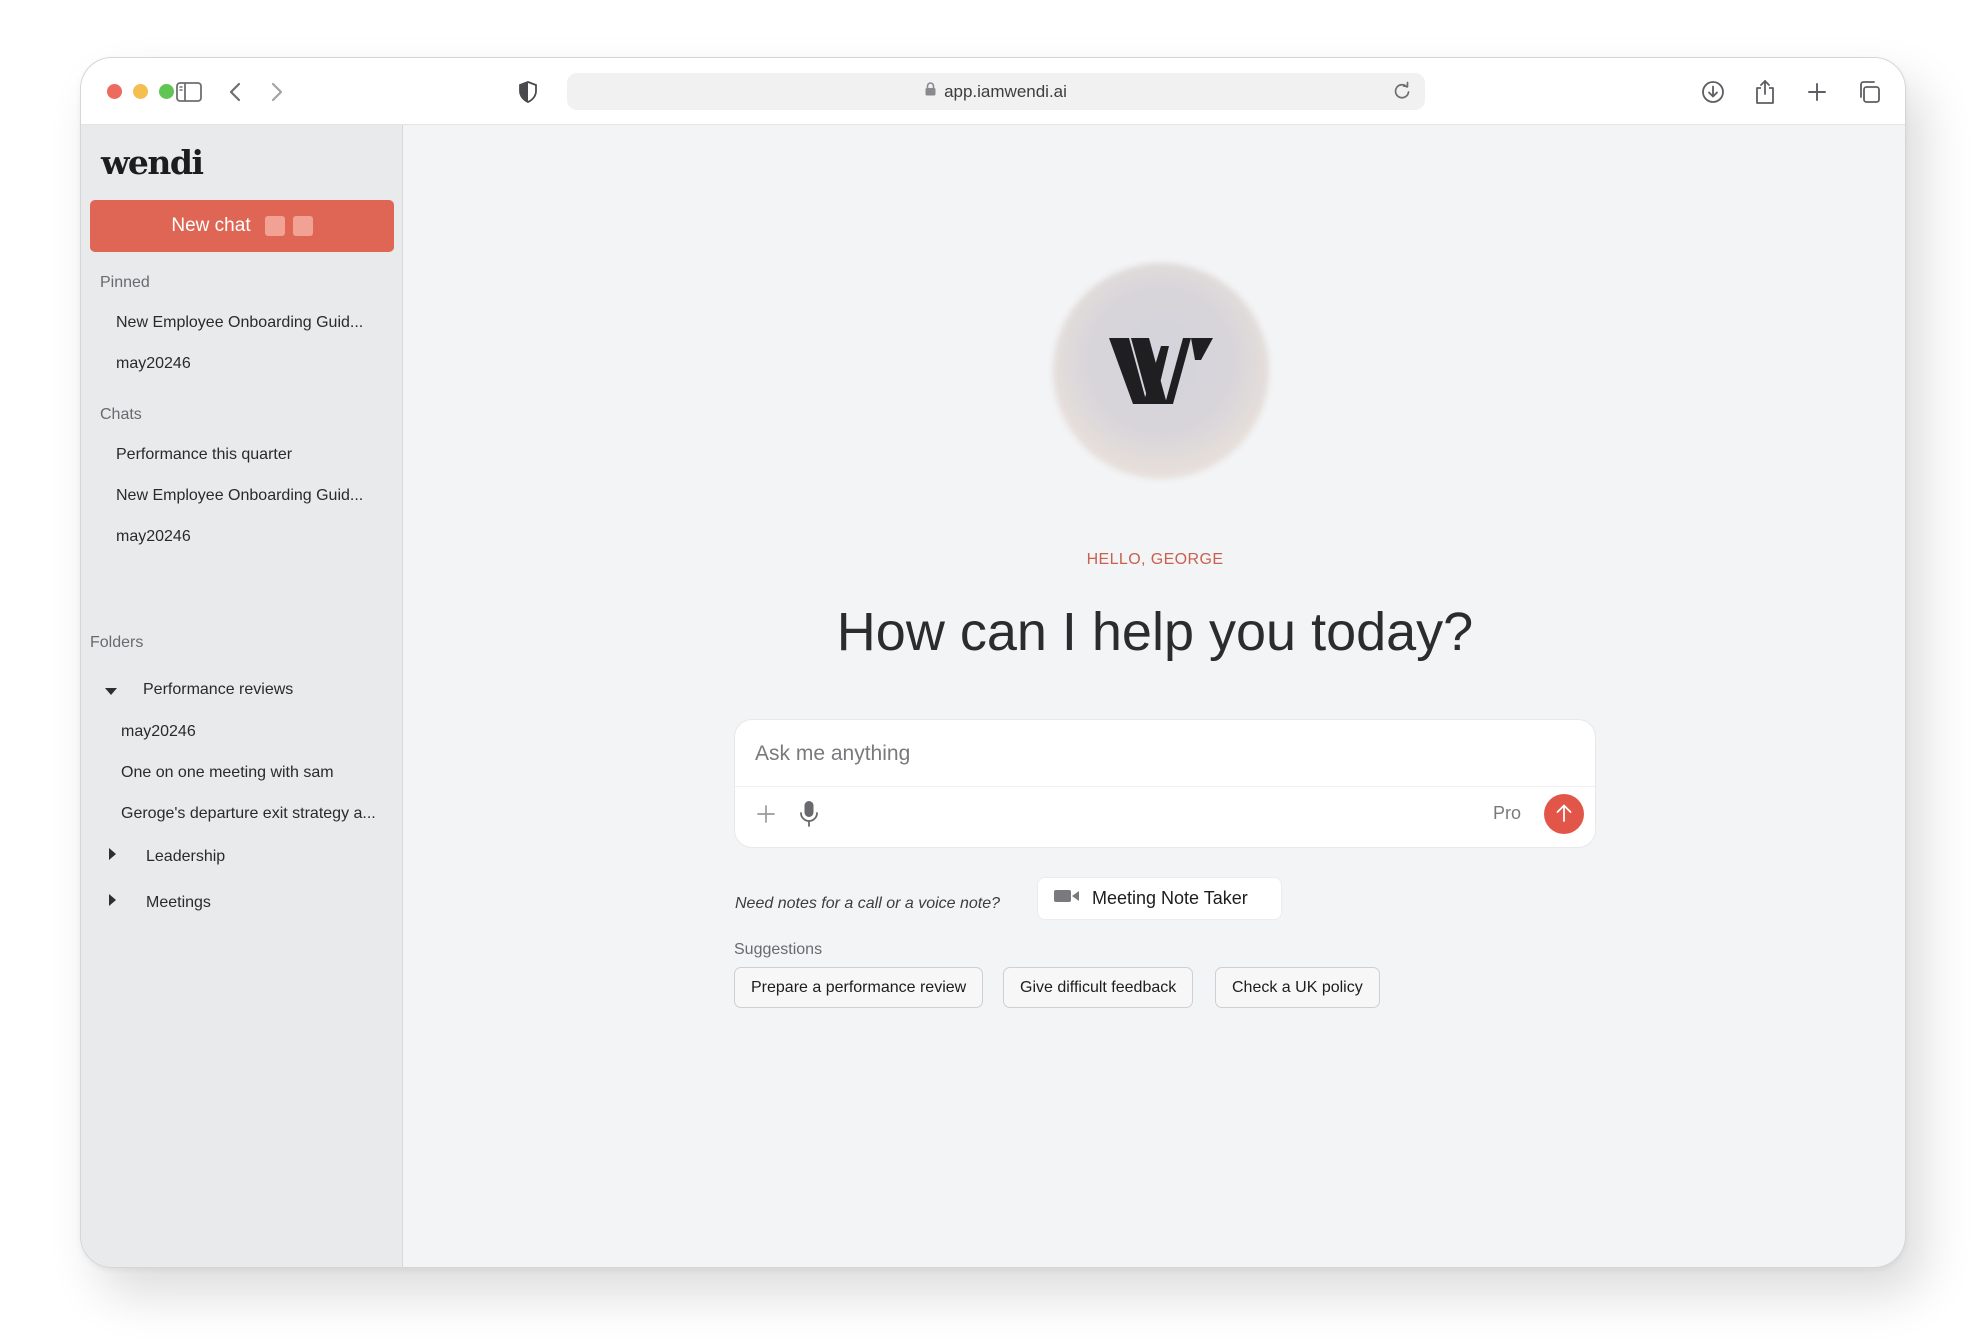 Image resolution: width=1984 pixels, height=1341 pixels. What do you see at coordinates (1155, 559) in the screenshot?
I see `greeting-text: HELLO, GEORGE` at bounding box center [1155, 559].